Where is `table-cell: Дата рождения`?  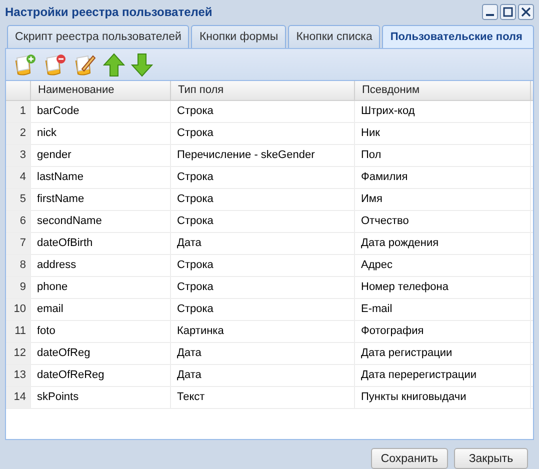 table-cell: Дата рождения is located at coordinates (443, 243).